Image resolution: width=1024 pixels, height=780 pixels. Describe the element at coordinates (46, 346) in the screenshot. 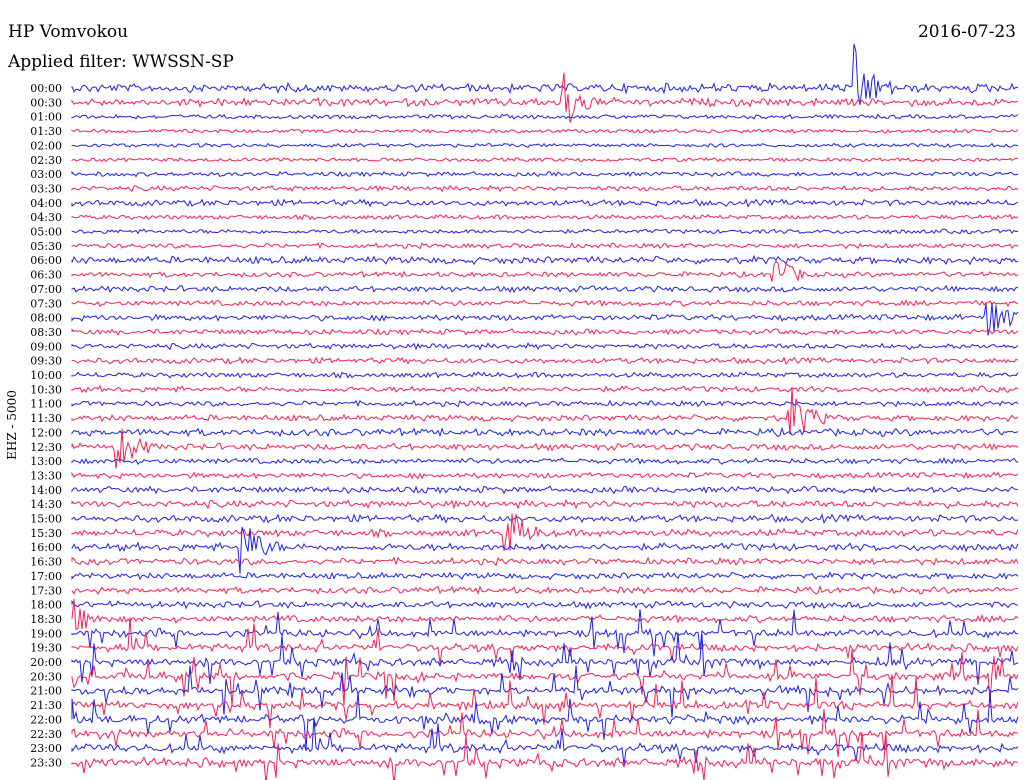

I see `row-label: 09:00` at that location.